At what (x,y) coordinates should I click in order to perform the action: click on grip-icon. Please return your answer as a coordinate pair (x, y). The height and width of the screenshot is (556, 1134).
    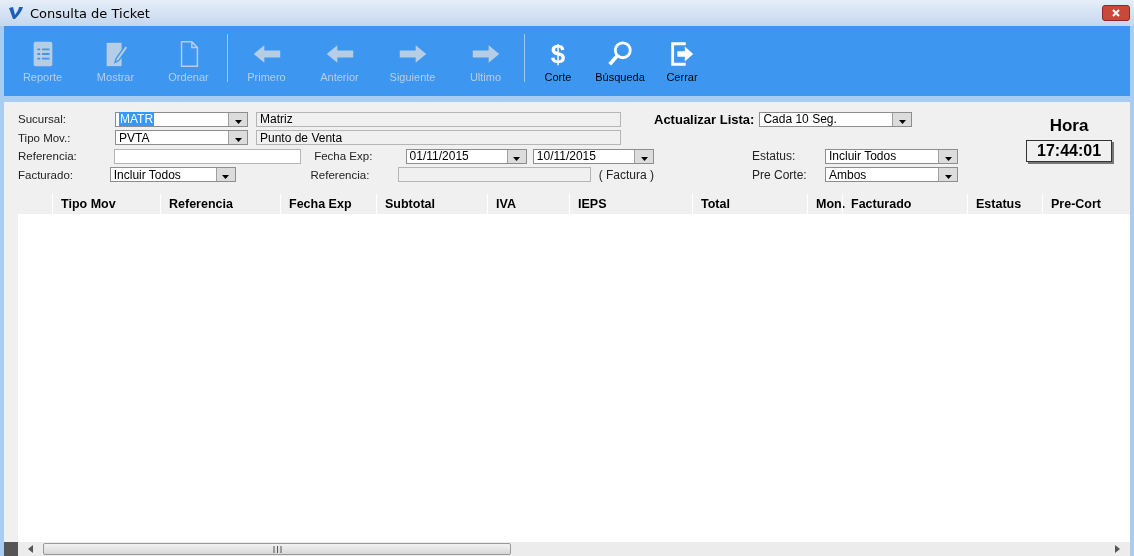
    Looking at the image, I should click on (277, 549).